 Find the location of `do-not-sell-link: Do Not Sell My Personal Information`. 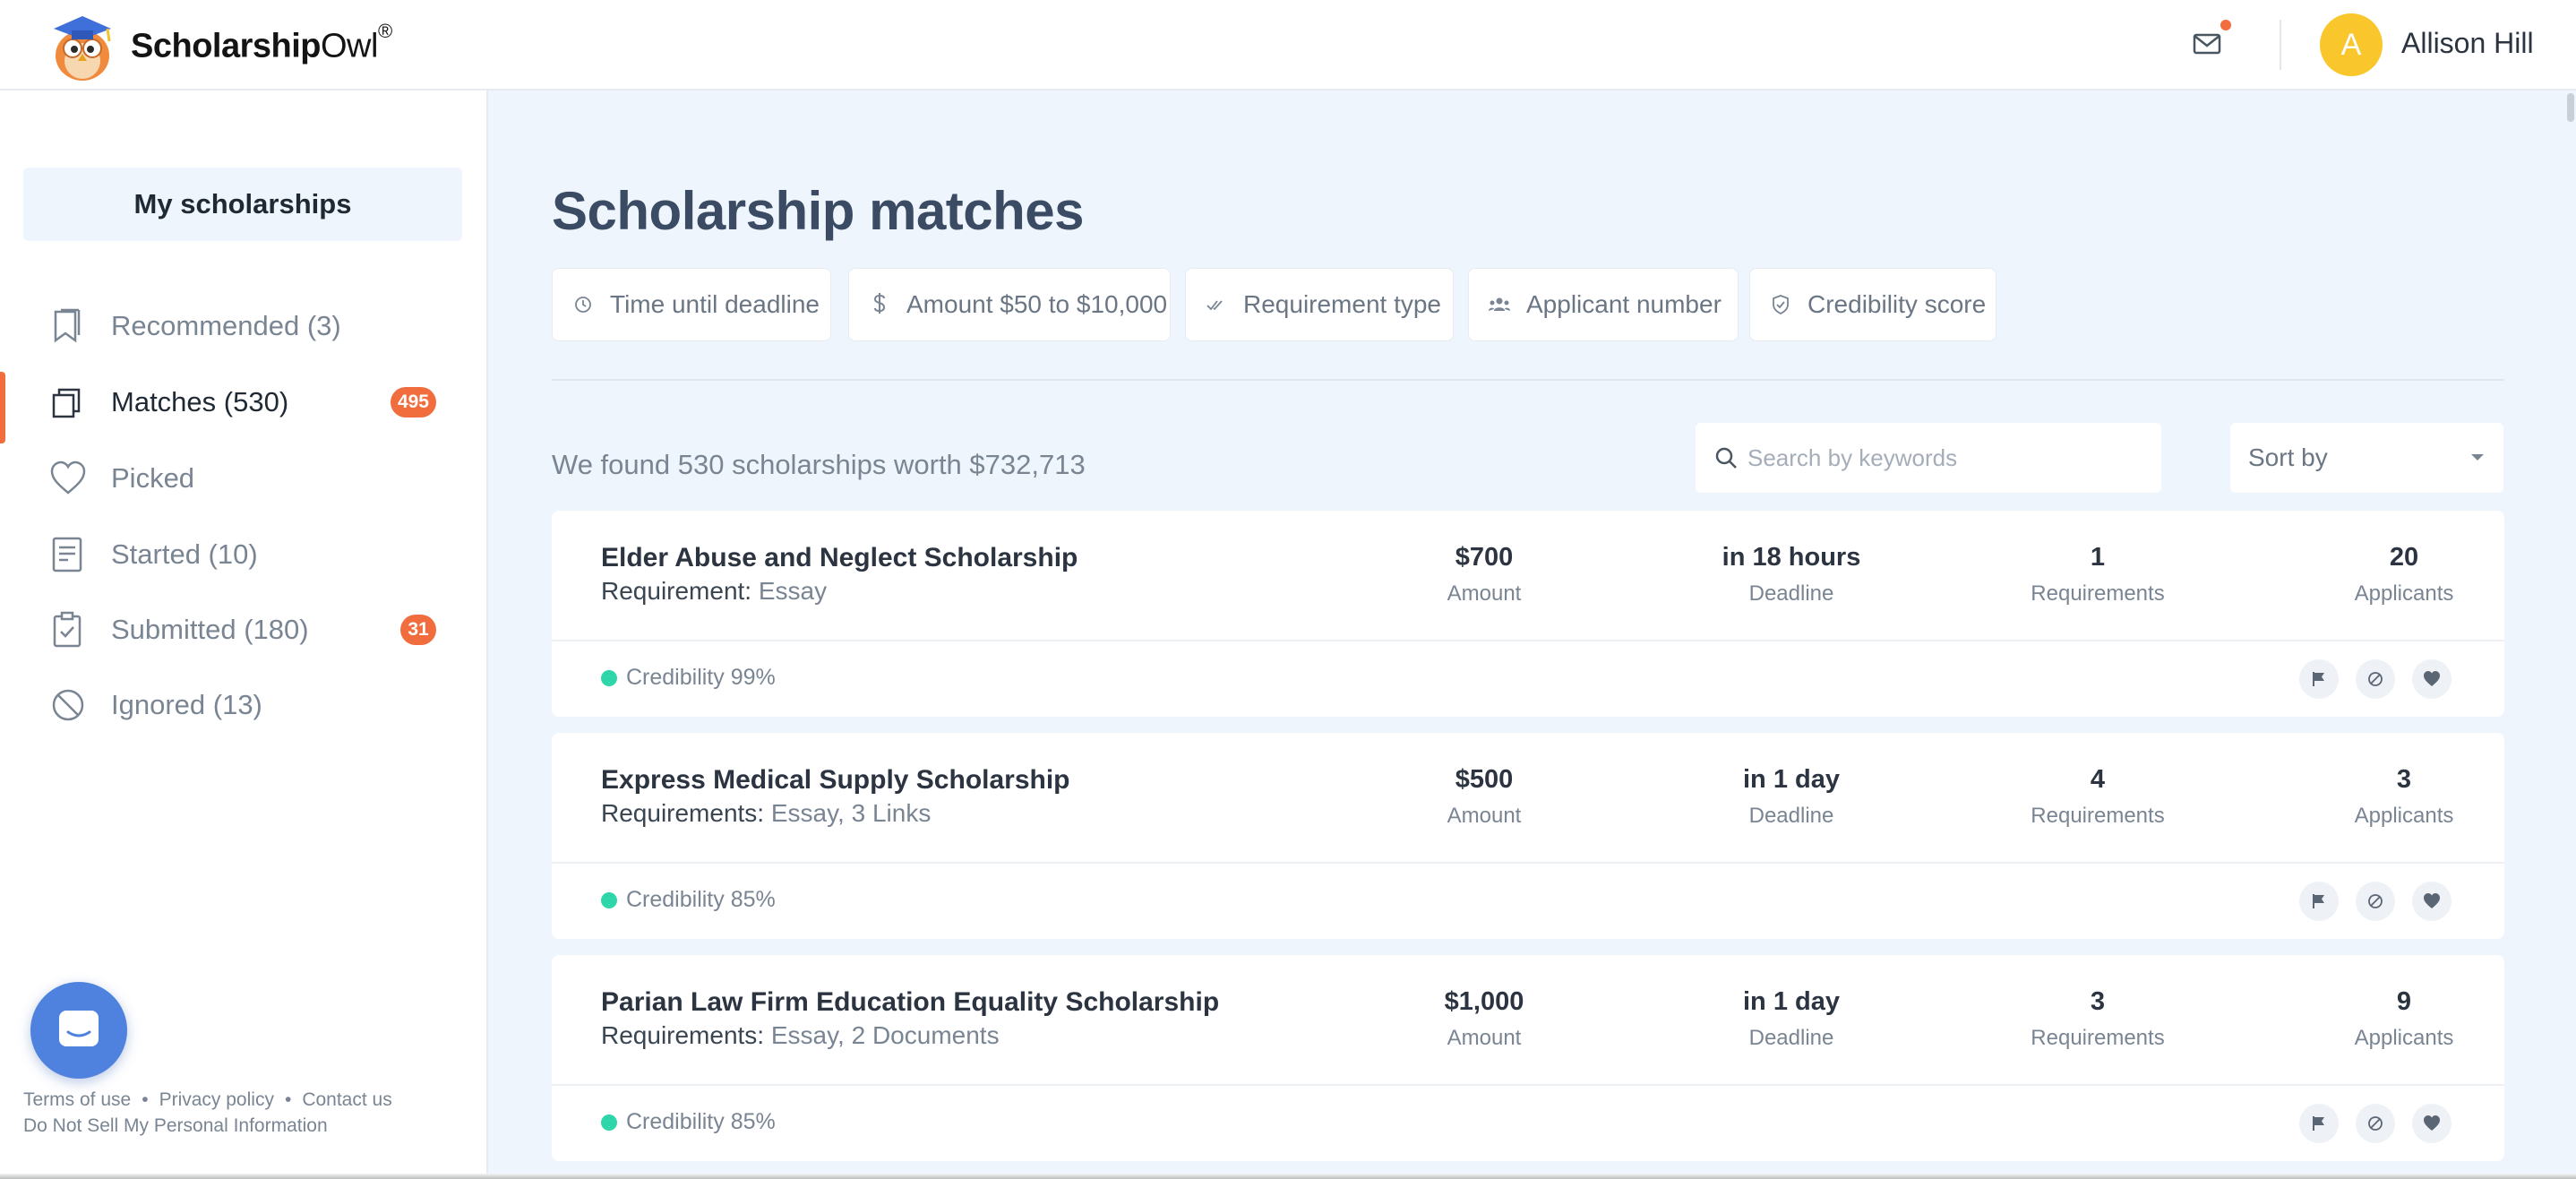

do-not-sell-link: Do Not Sell My Personal Information is located at coordinates (207, 1126).